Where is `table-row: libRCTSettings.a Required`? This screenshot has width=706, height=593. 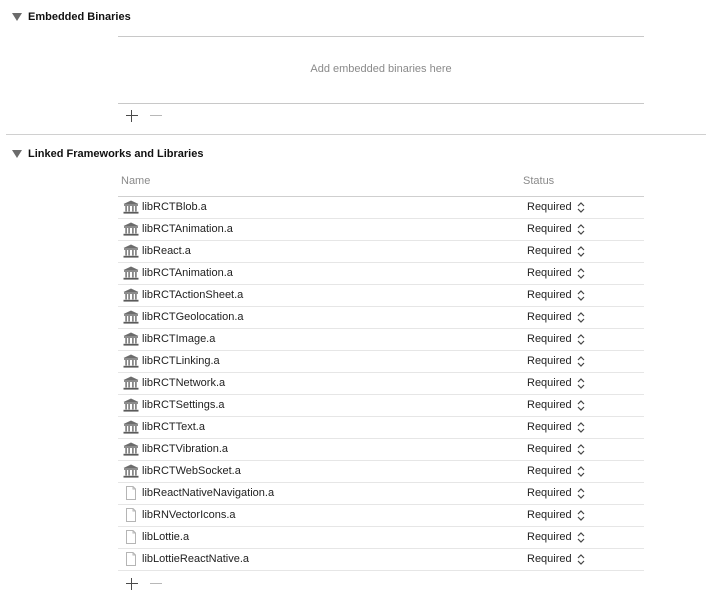
table-row: libRCTSettings.a Required is located at coordinates (381, 406).